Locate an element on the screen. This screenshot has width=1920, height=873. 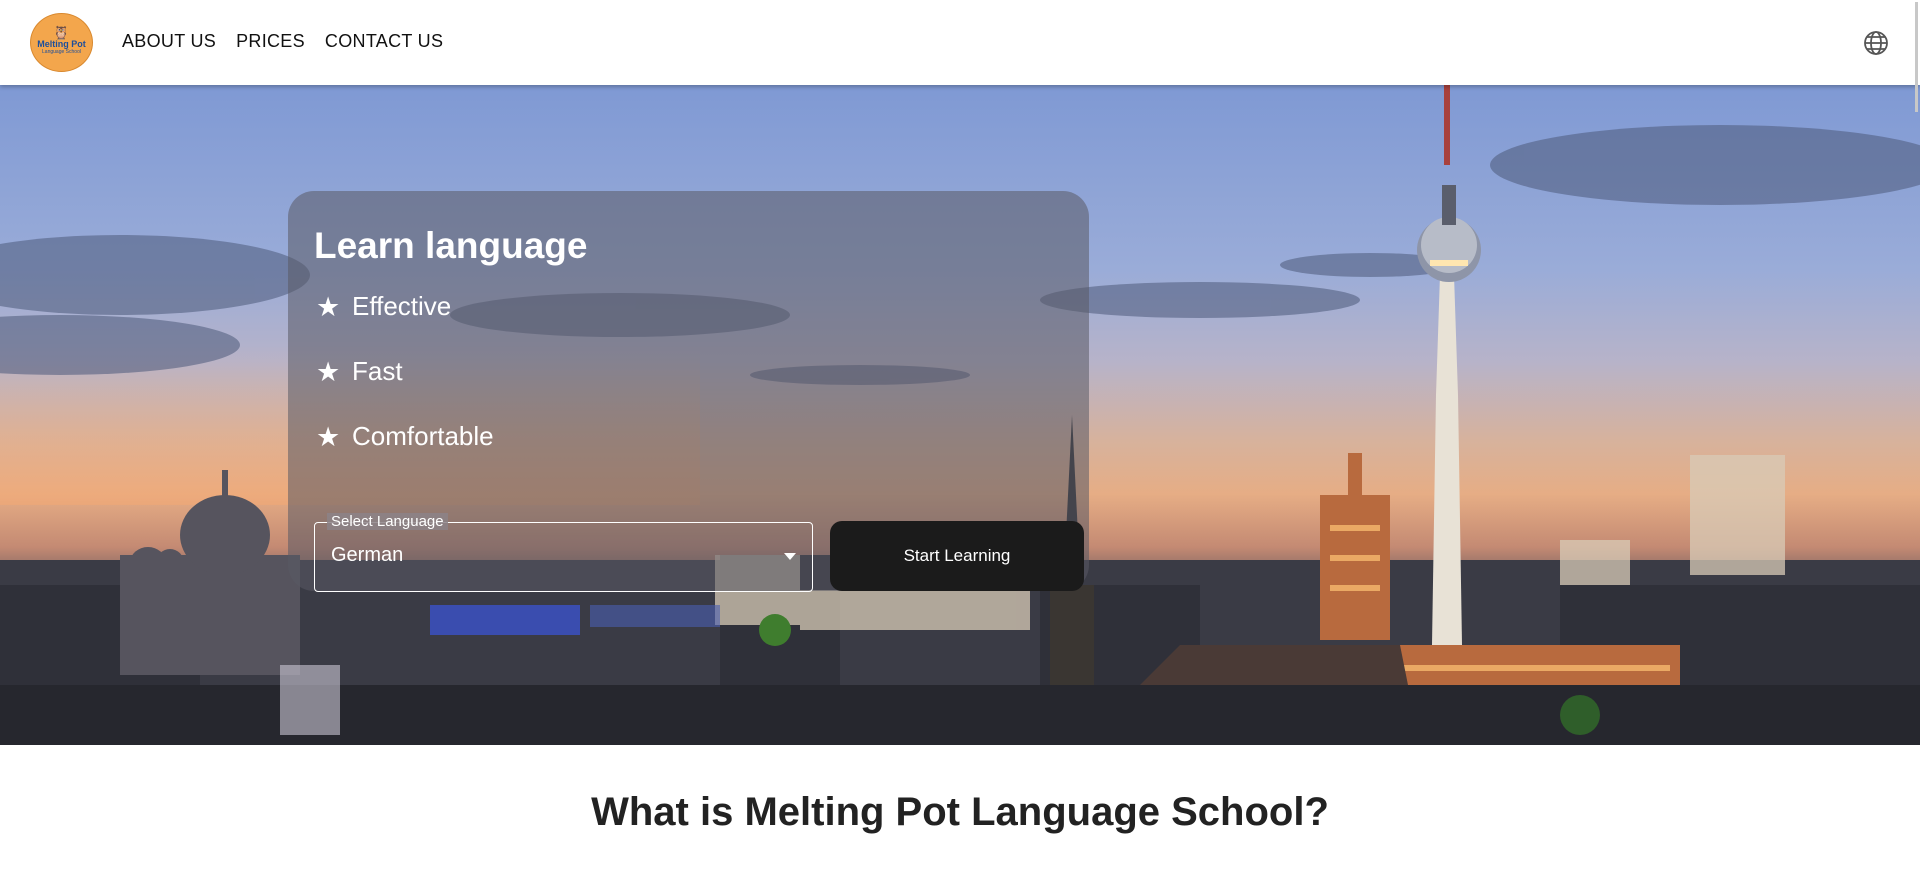
feature-item-effective: ★ Effective is located at coordinates (383, 306).